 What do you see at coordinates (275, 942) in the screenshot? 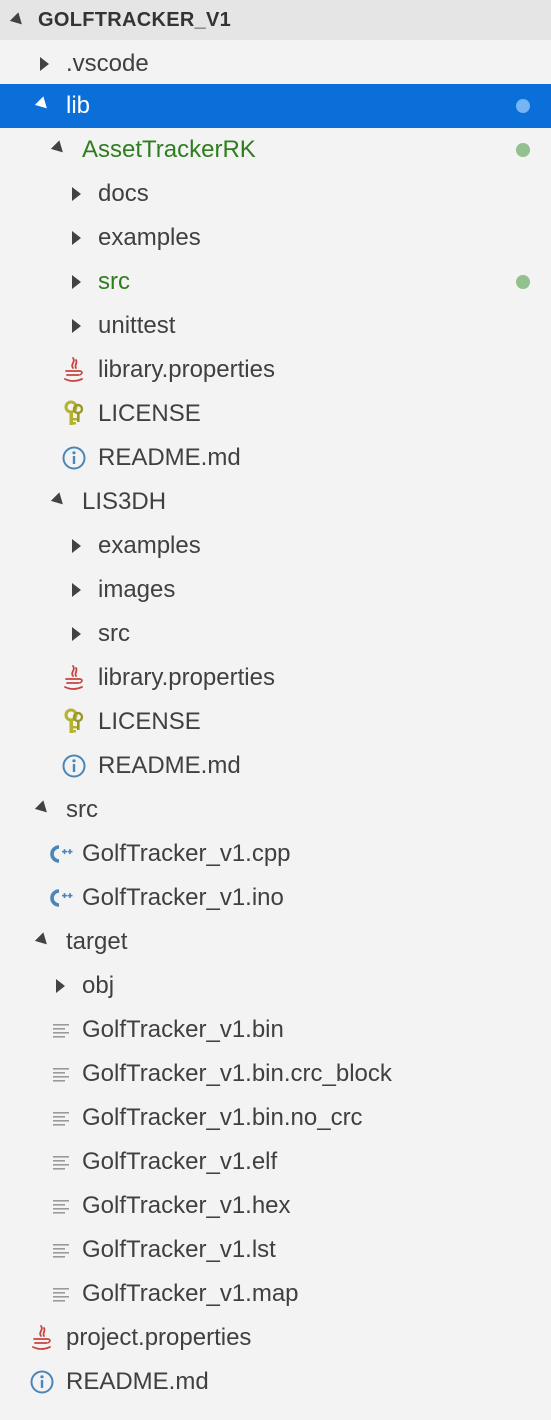
I see `tree-item-target-folder: target` at bounding box center [275, 942].